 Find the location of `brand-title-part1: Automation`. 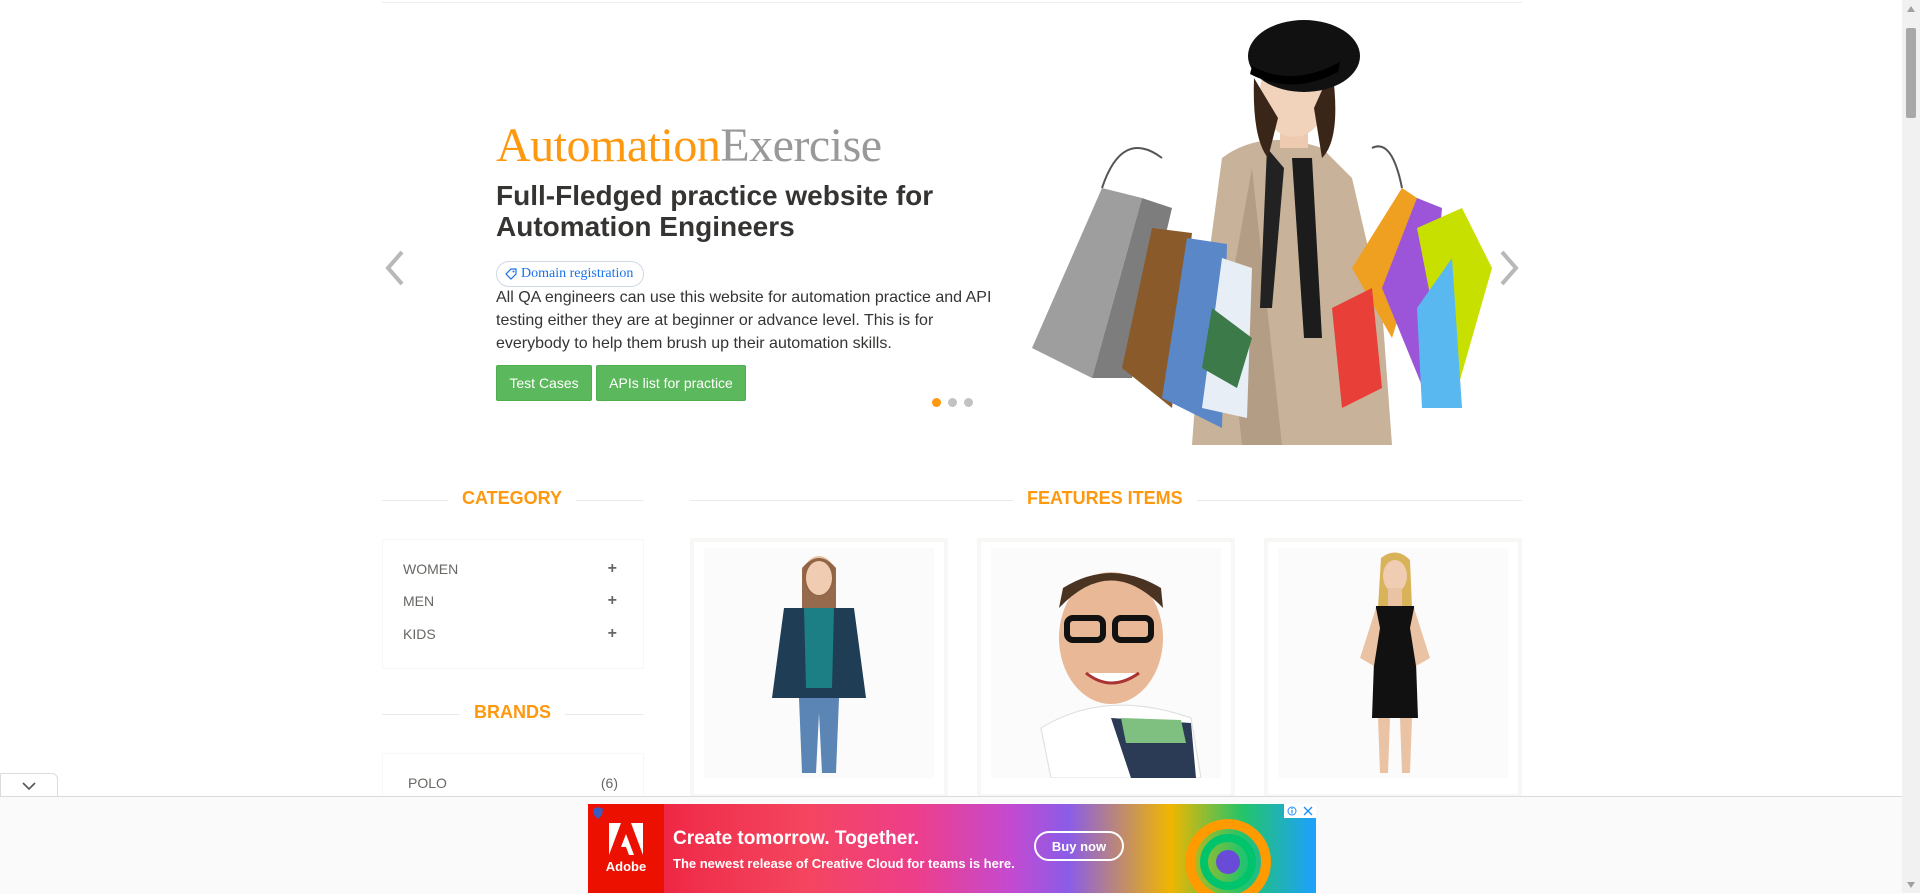

brand-title-part1: Automation is located at coordinates (608, 145).